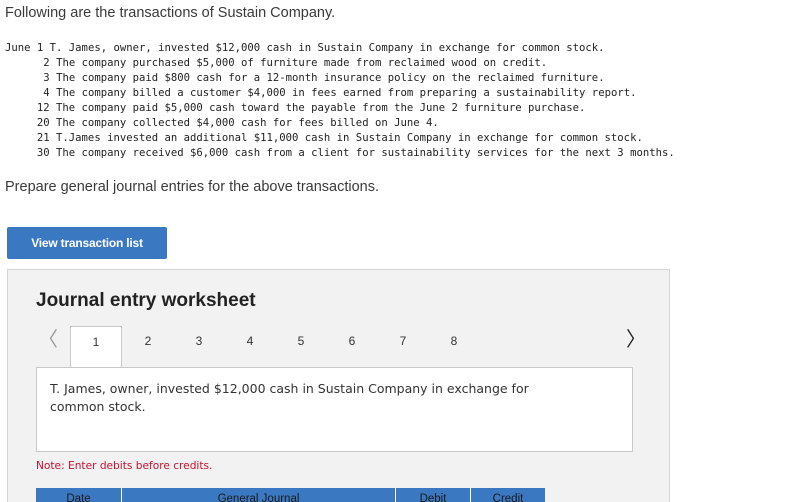 The height and width of the screenshot is (502, 806). What do you see at coordinates (96, 347) in the screenshot?
I see `tab-entry-1: 1` at bounding box center [96, 347].